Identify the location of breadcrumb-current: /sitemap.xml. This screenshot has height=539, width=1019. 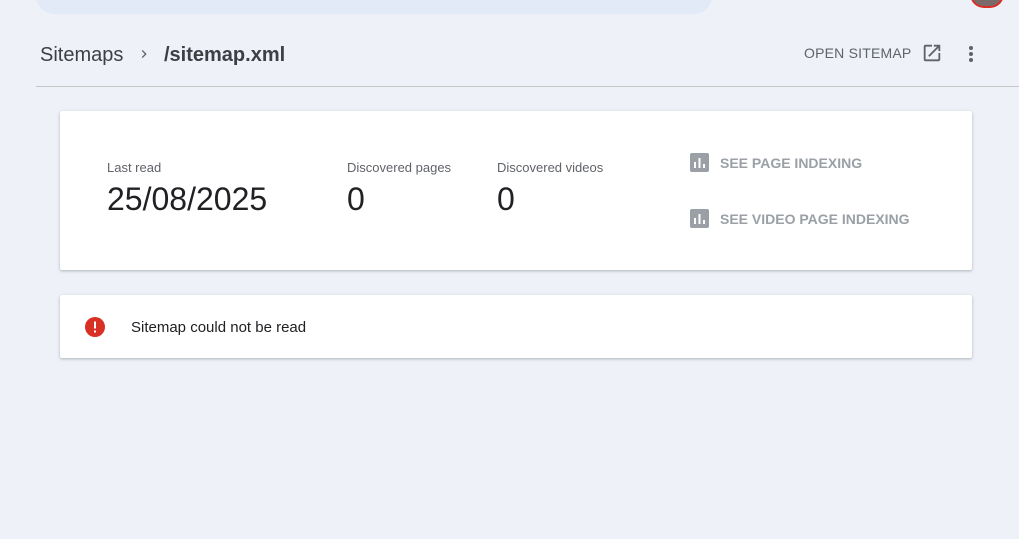
(225, 55).